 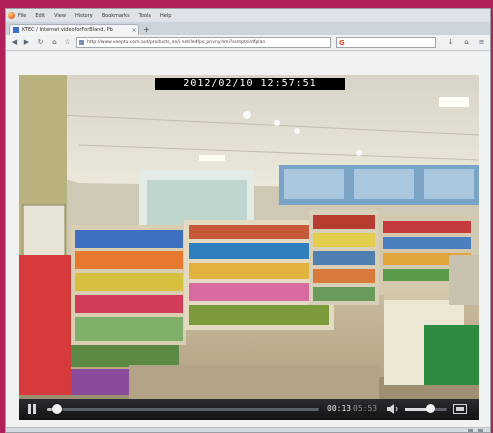 I want to click on total-time: 05:53, so click(x=365, y=408).